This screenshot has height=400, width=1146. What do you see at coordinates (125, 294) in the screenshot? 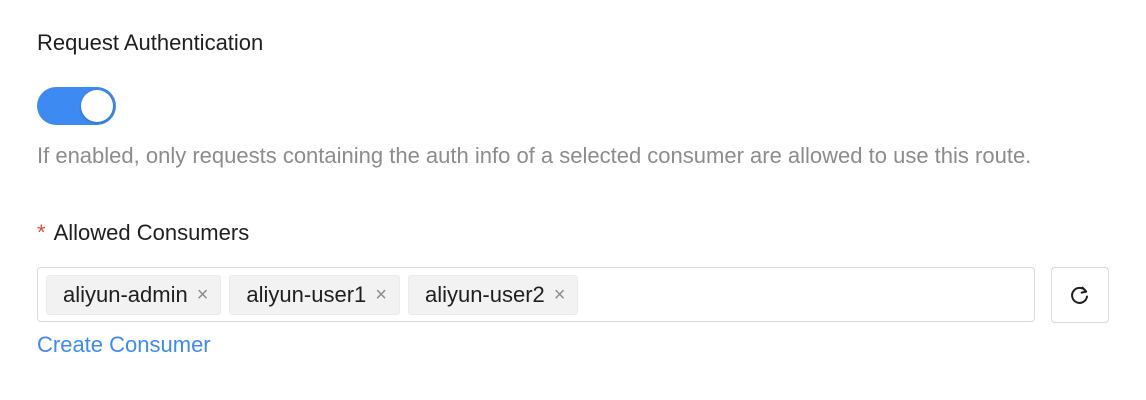
I see `consumer-tag-label: aliyun-admin` at bounding box center [125, 294].